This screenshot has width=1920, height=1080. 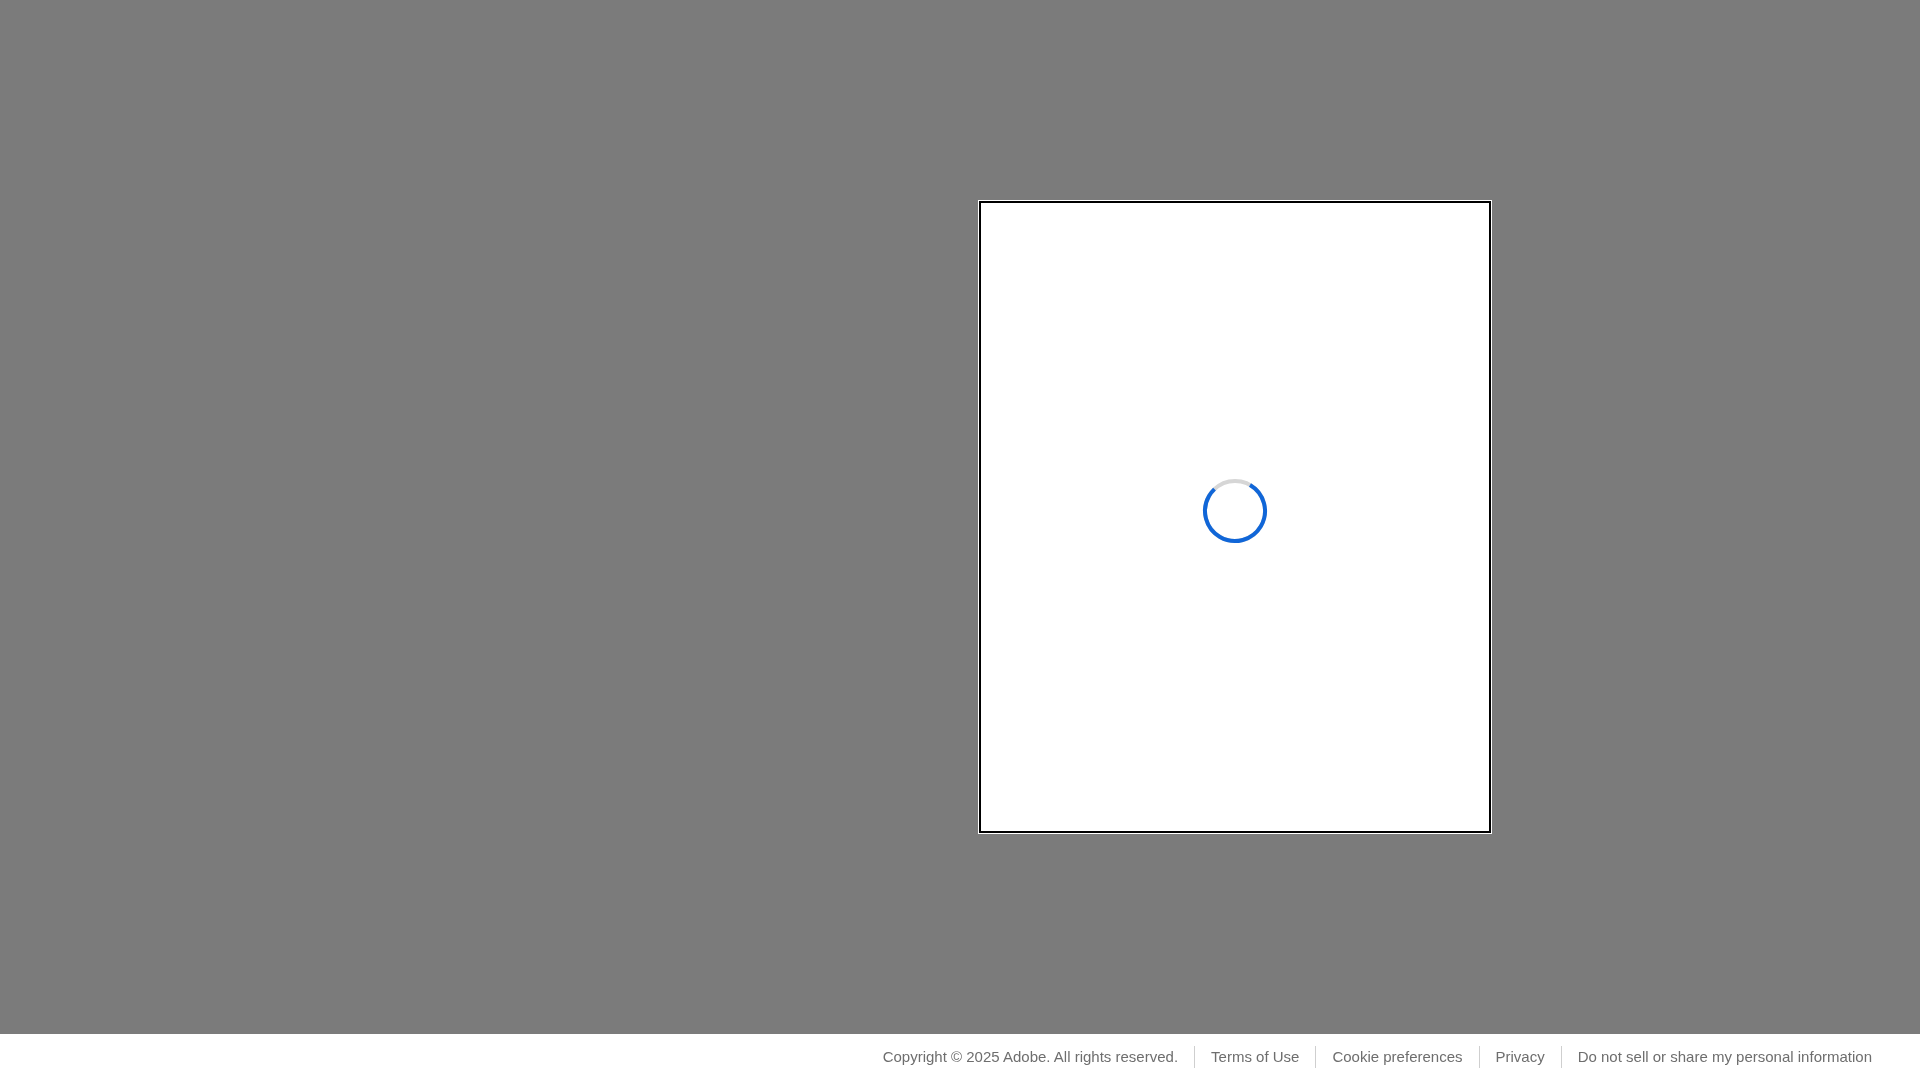 I want to click on footer-link: Cookie preferences, so click(x=1397, y=1057).